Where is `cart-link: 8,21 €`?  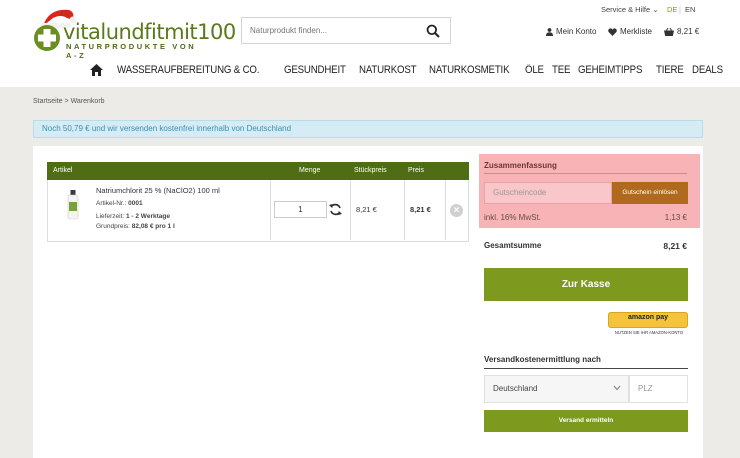
cart-link: 8,21 € is located at coordinates (681, 31).